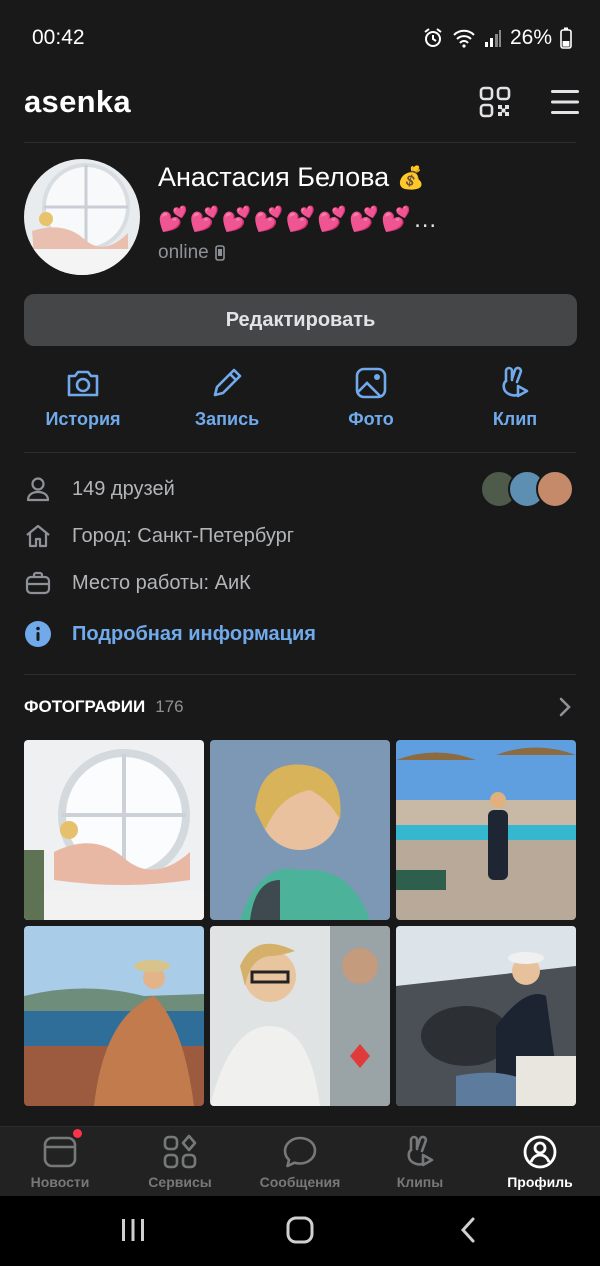  I want to click on camera-icon, so click(83, 383).